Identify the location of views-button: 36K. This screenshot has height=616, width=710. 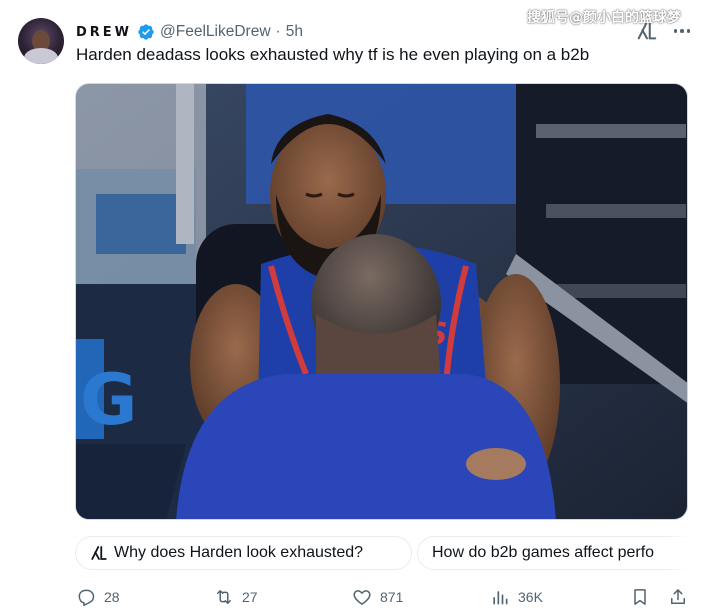
(516, 597).